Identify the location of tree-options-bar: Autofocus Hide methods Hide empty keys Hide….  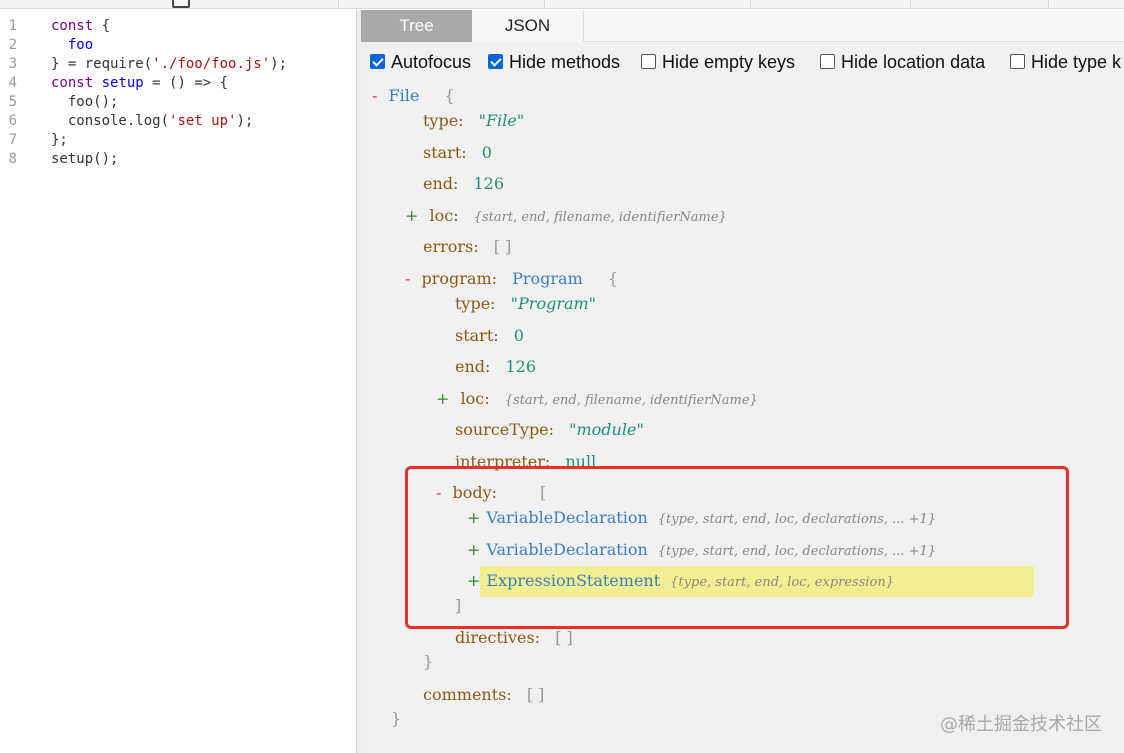
(742, 62).